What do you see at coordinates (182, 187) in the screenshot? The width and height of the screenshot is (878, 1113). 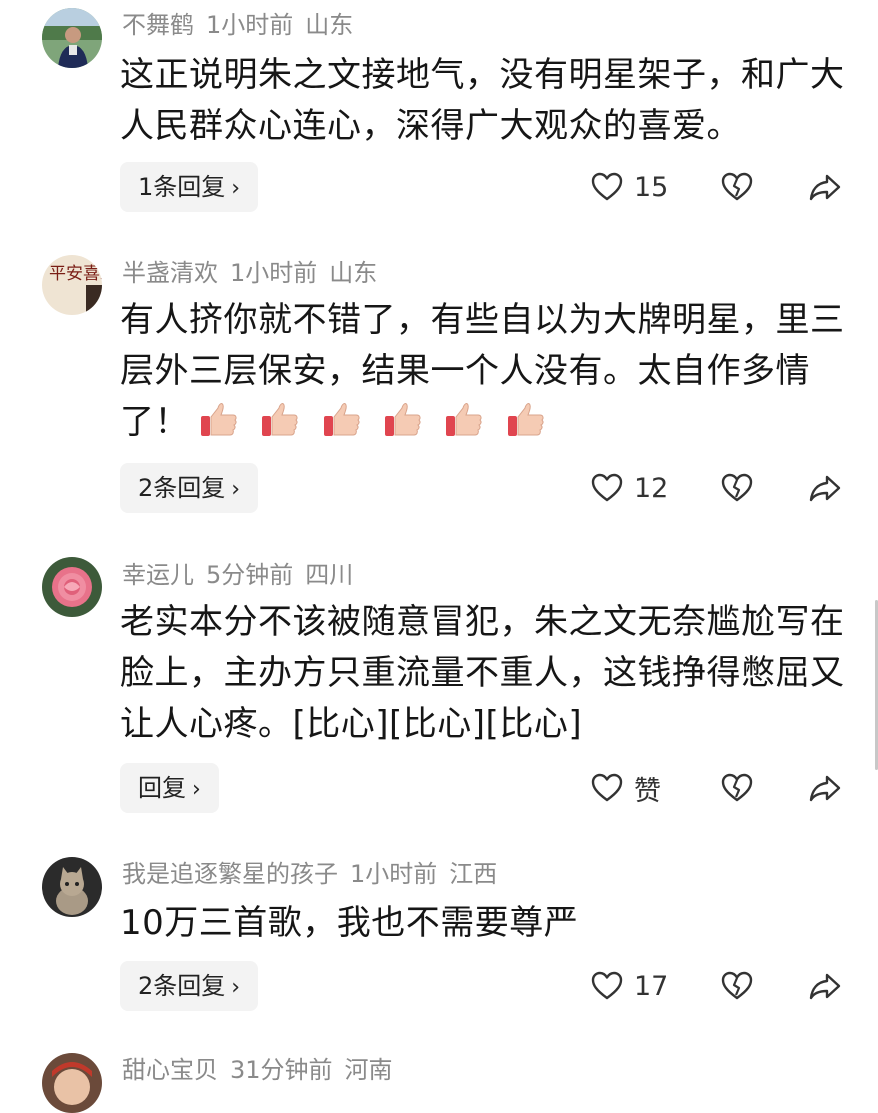 I see `replies-label: 1条回复` at bounding box center [182, 187].